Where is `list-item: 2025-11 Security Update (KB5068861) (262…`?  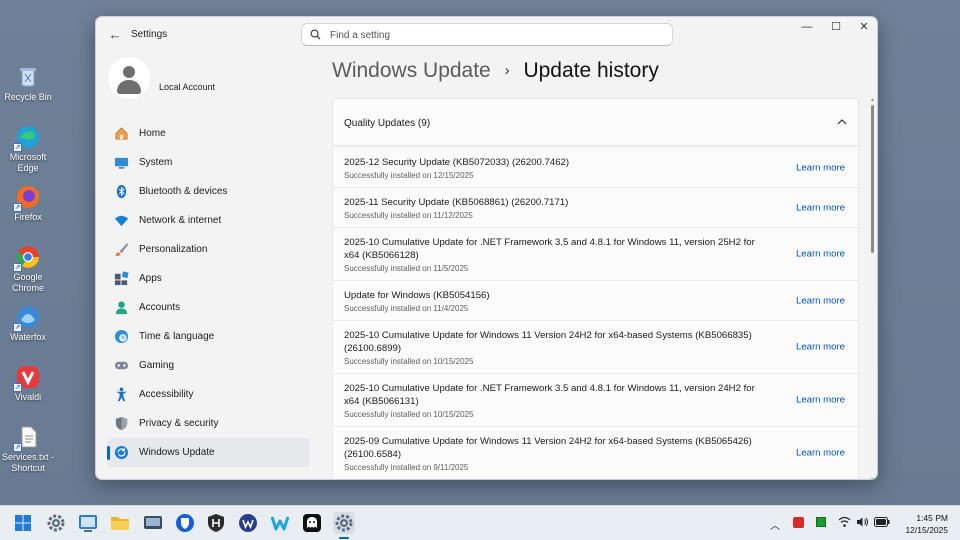 list-item: 2025-11 Security Update (KB5068861) (262… is located at coordinates (595, 208).